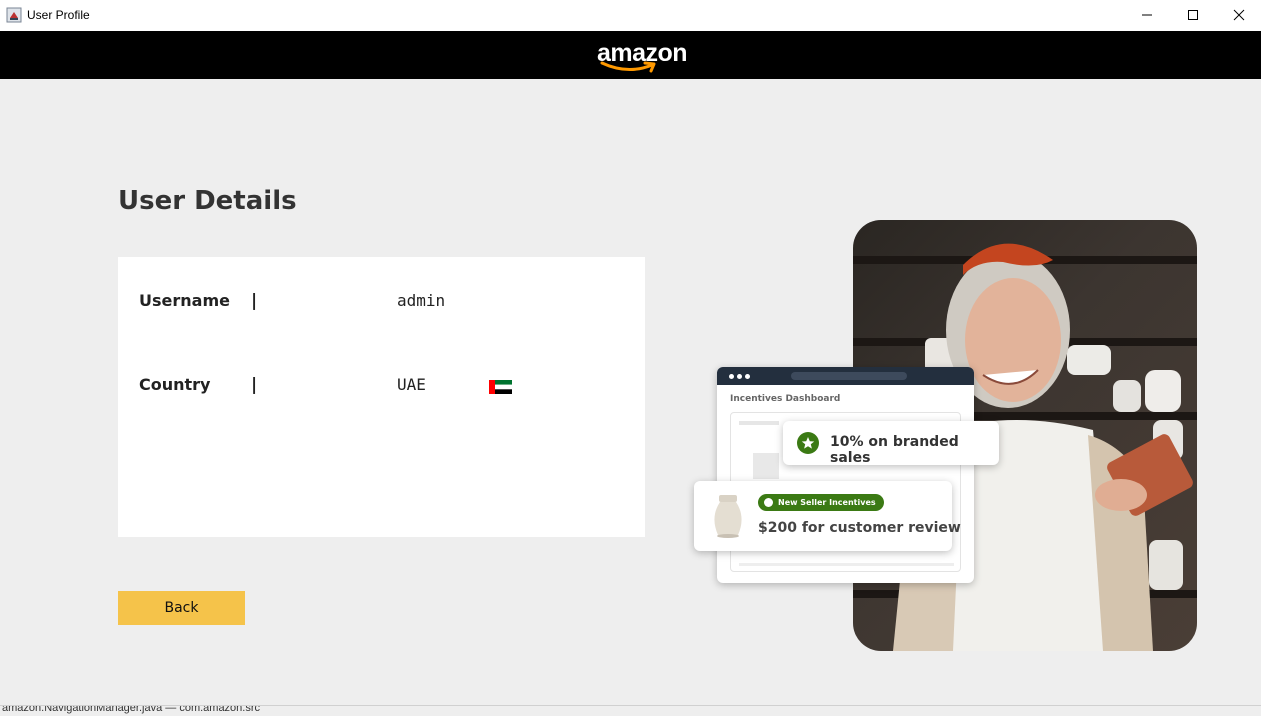  What do you see at coordinates (181, 608) in the screenshot?
I see `back-button: Back` at bounding box center [181, 608].